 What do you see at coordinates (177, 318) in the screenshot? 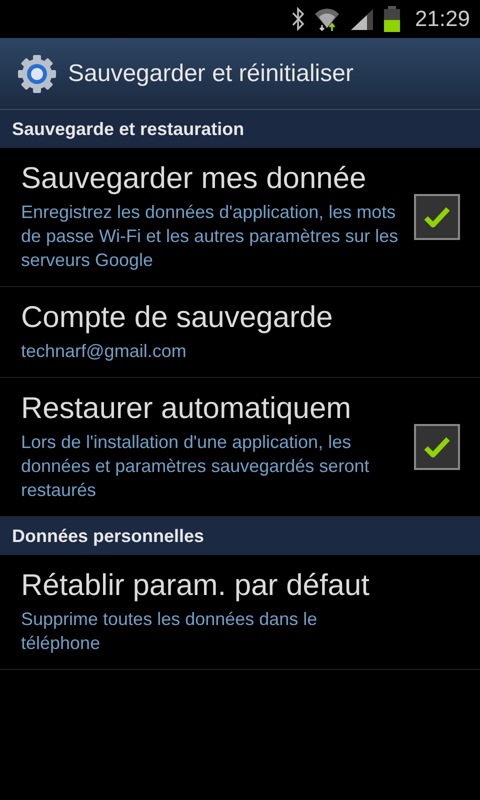
I see `item-title: Compte de sauvegarde` at bounding box center [177, 318].